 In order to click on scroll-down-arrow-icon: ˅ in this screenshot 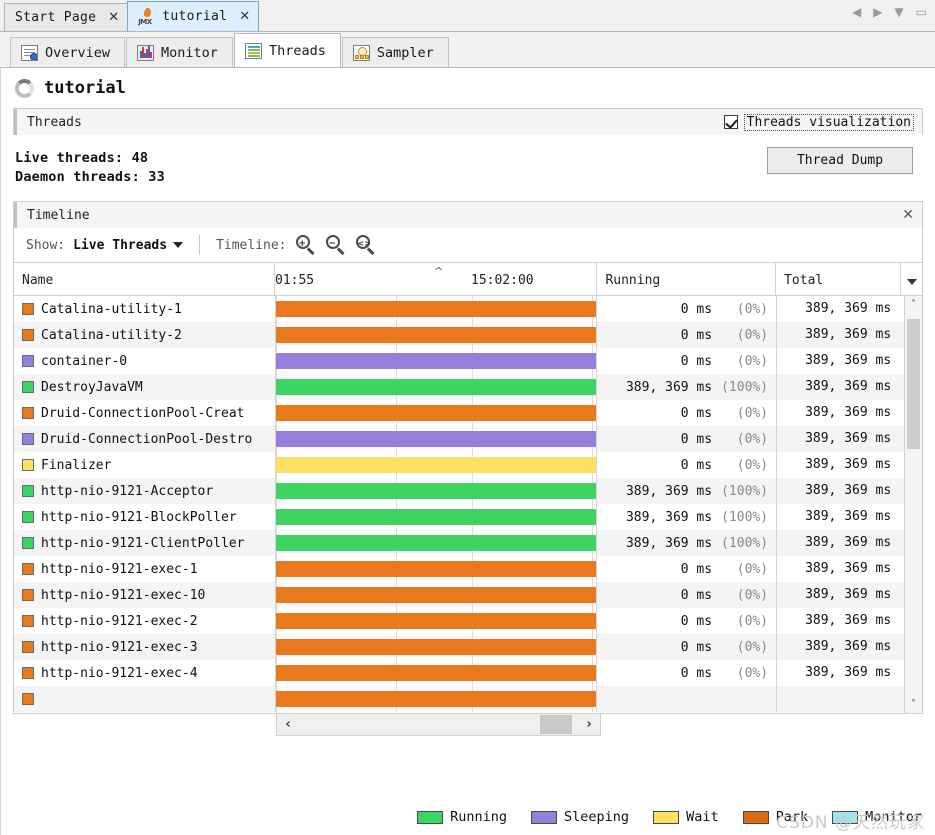, I will do `click(913, 704)`.